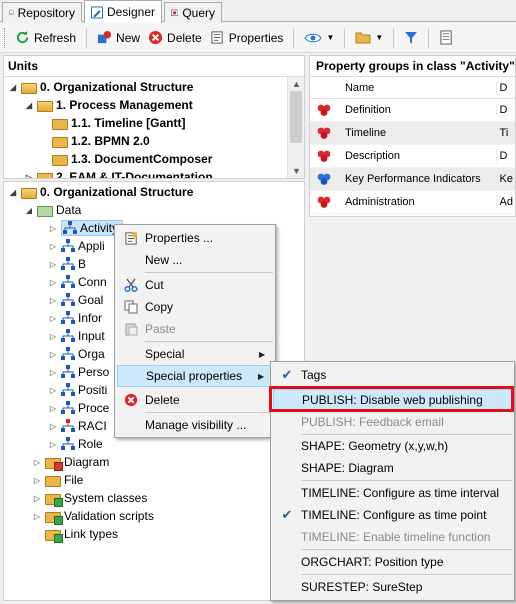 The width and height of the screenshot is (516, 604). I want to click on tab-query: Query, so click(193, 12).